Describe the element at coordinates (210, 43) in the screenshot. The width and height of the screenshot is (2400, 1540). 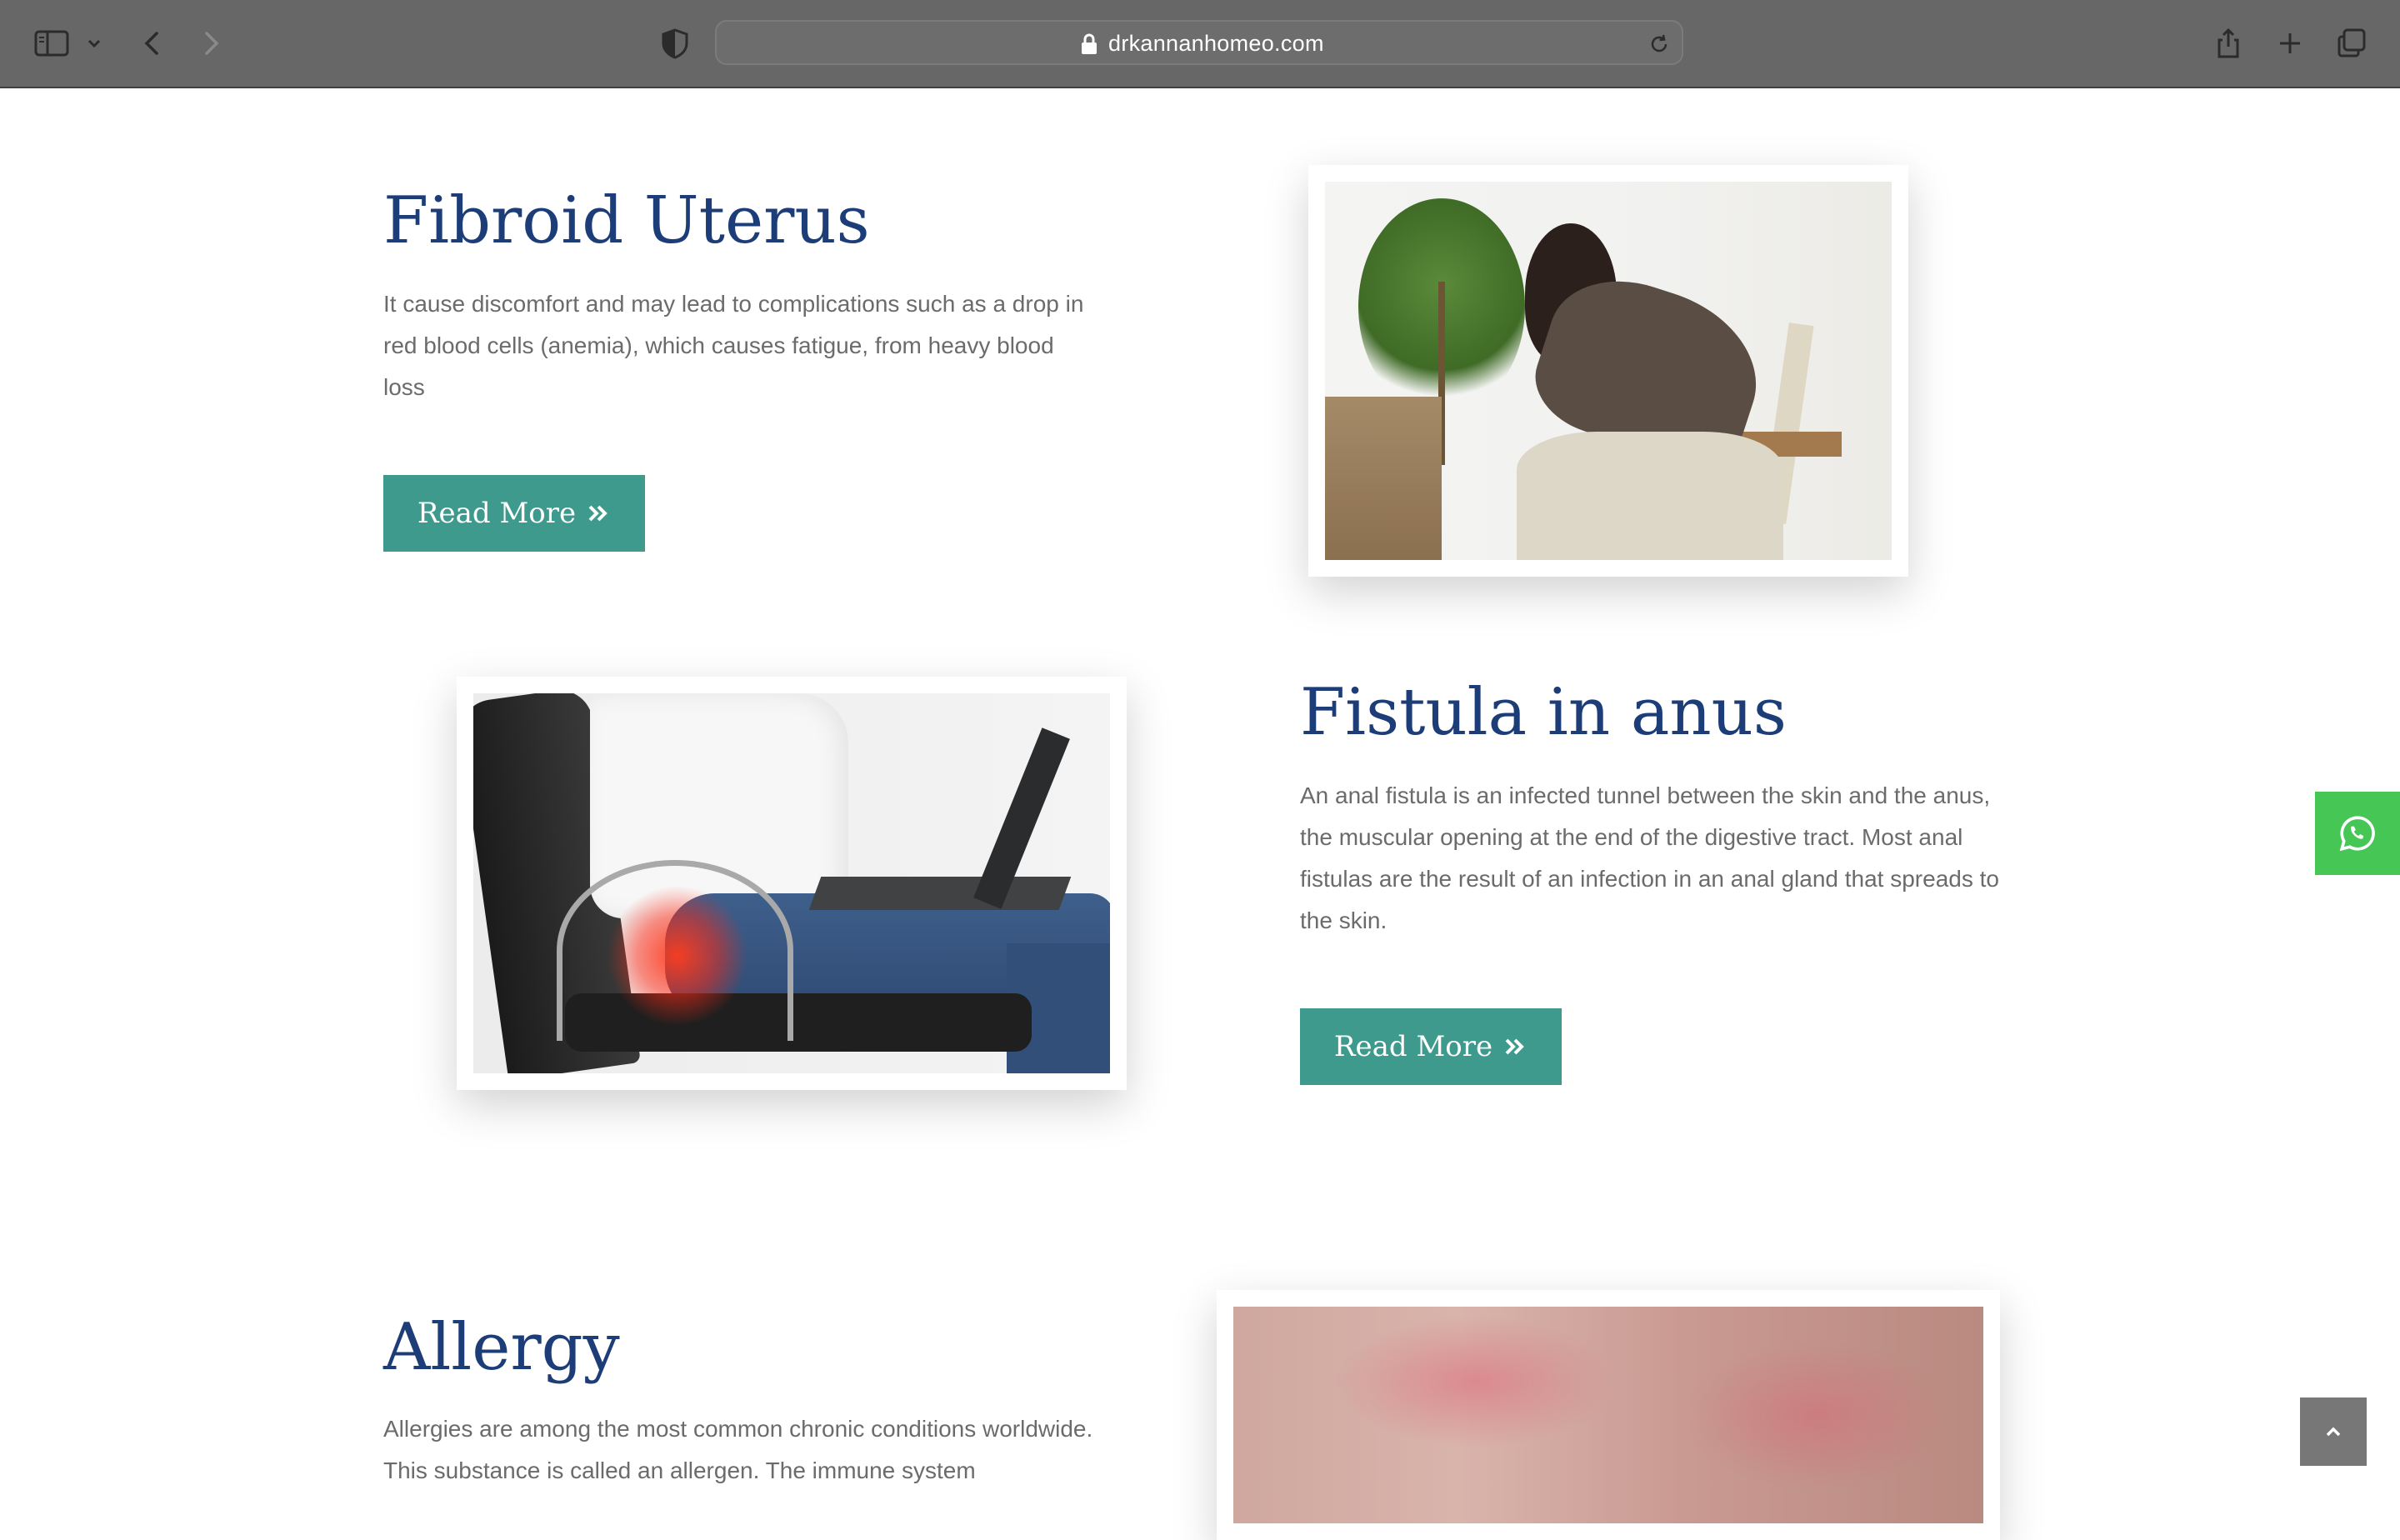
I see `forward-icon` at that location.